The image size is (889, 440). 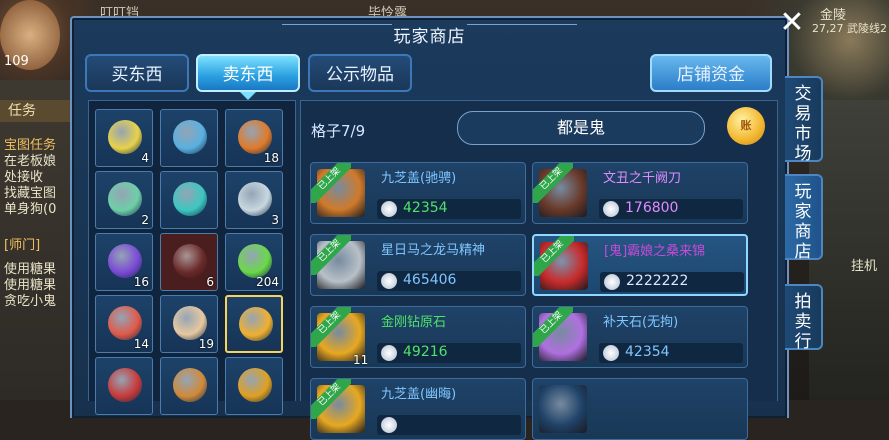 I want to click on quest-line: 找藏宝图, so click(x=30, y=193).